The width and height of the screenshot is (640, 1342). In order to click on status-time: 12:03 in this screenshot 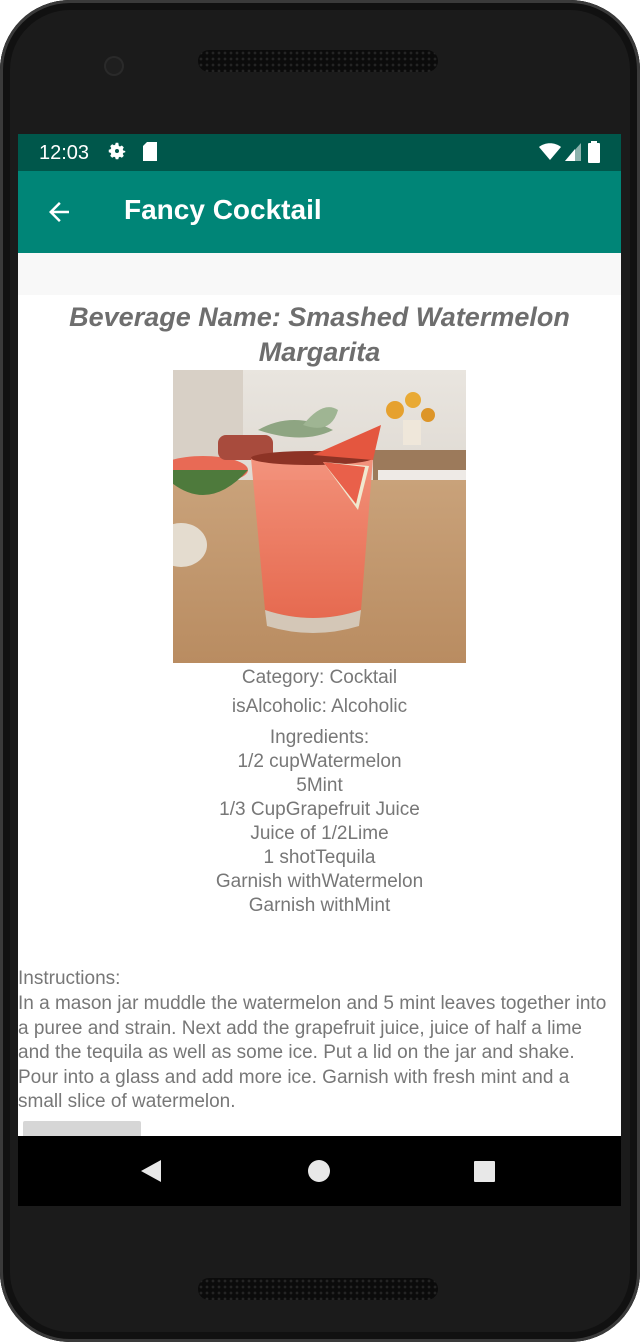, I will do `click(64, 153)`.